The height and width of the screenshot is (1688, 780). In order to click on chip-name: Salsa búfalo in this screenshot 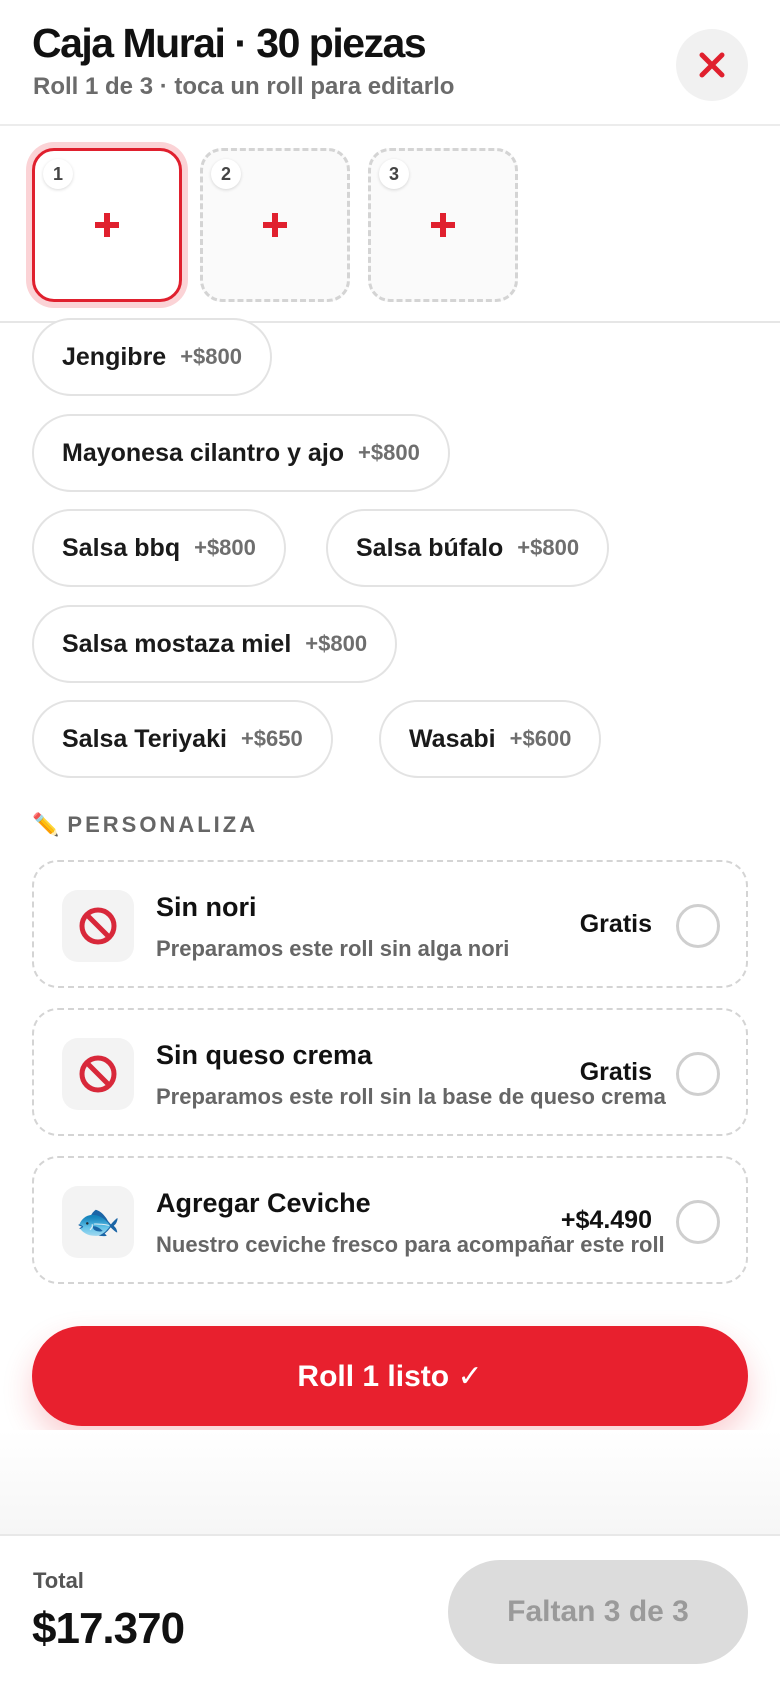, I will do `click(430, 547)`.